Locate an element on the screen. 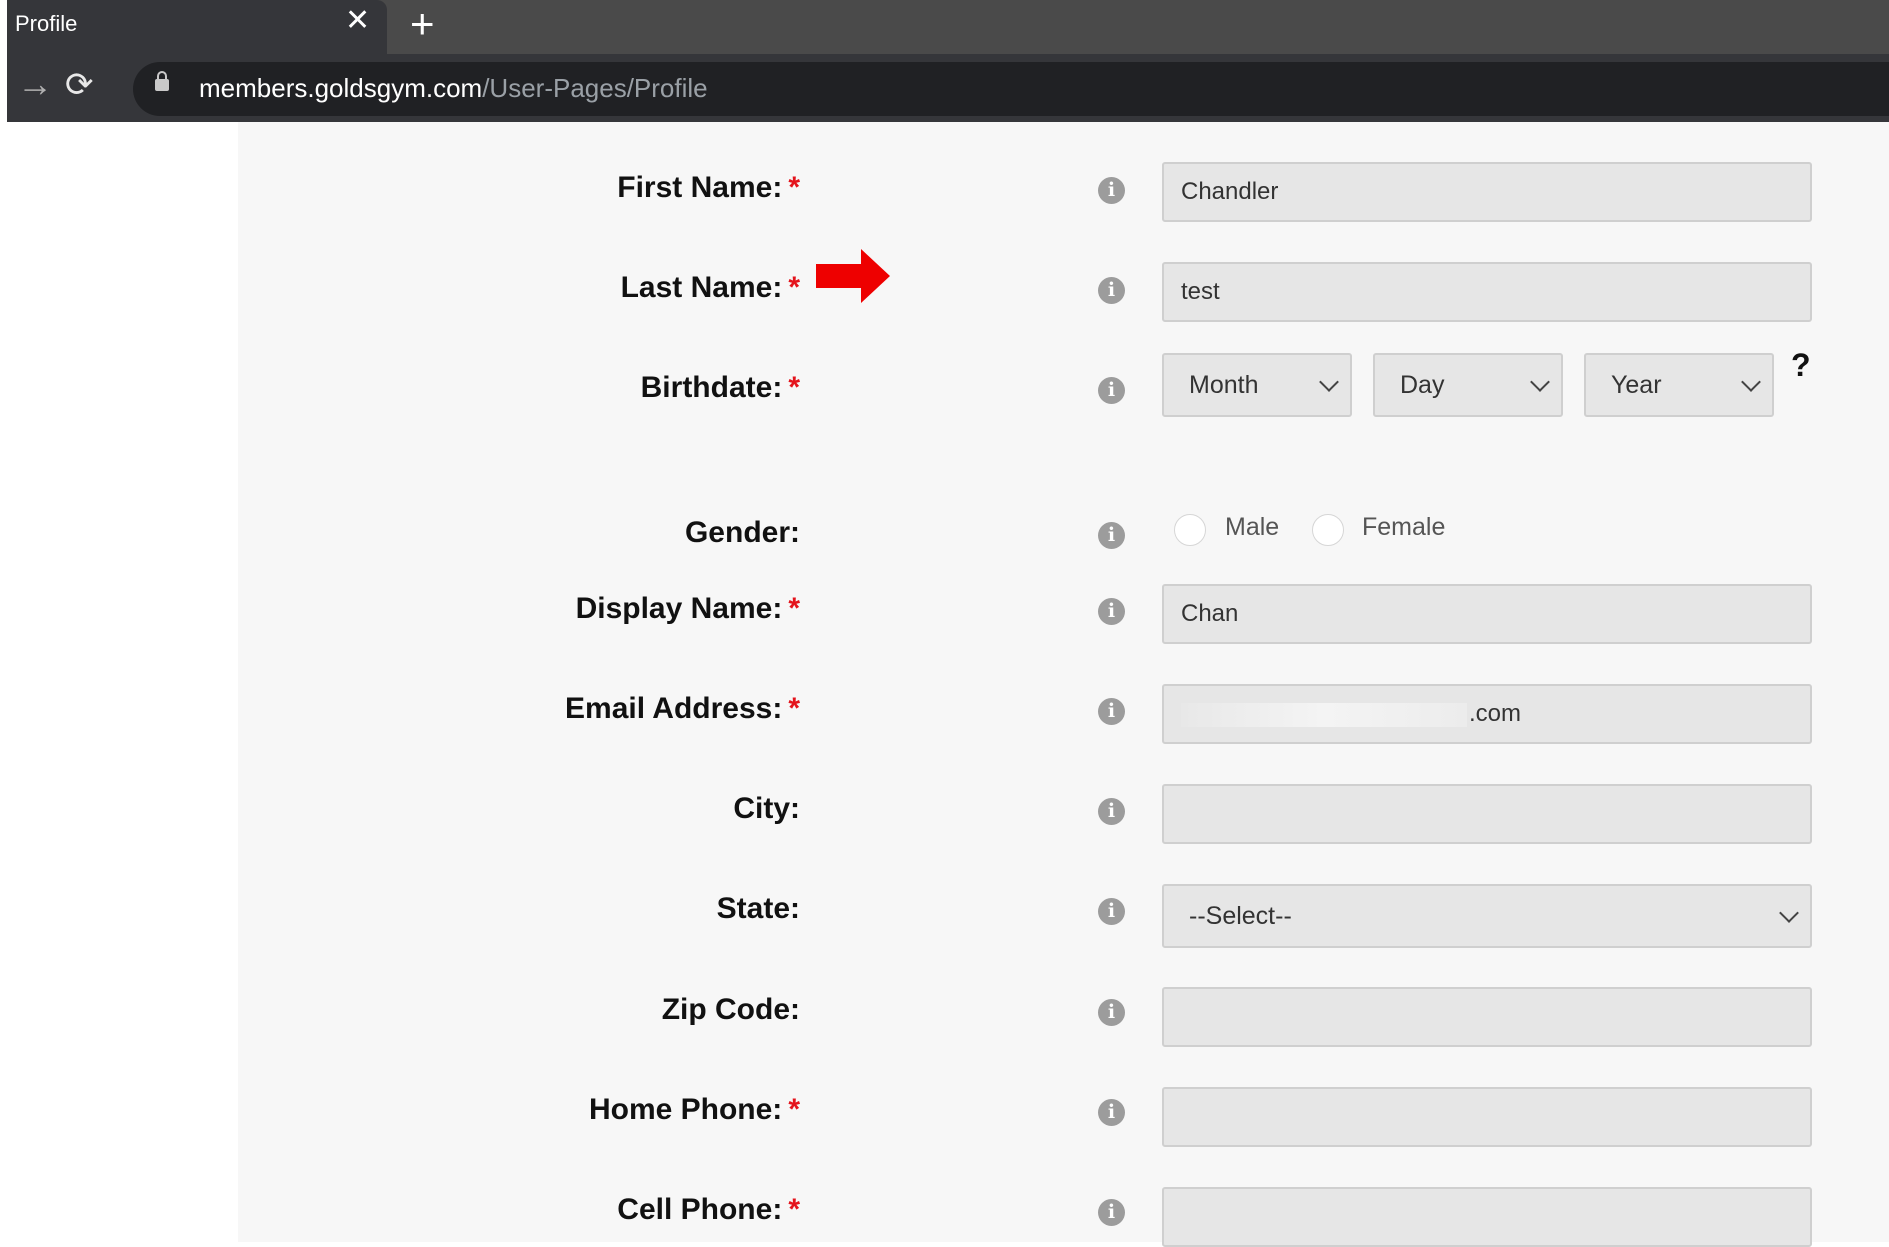 The image size is (1889, 1247). gender-female-radio is located at coordinates (1328, 530).